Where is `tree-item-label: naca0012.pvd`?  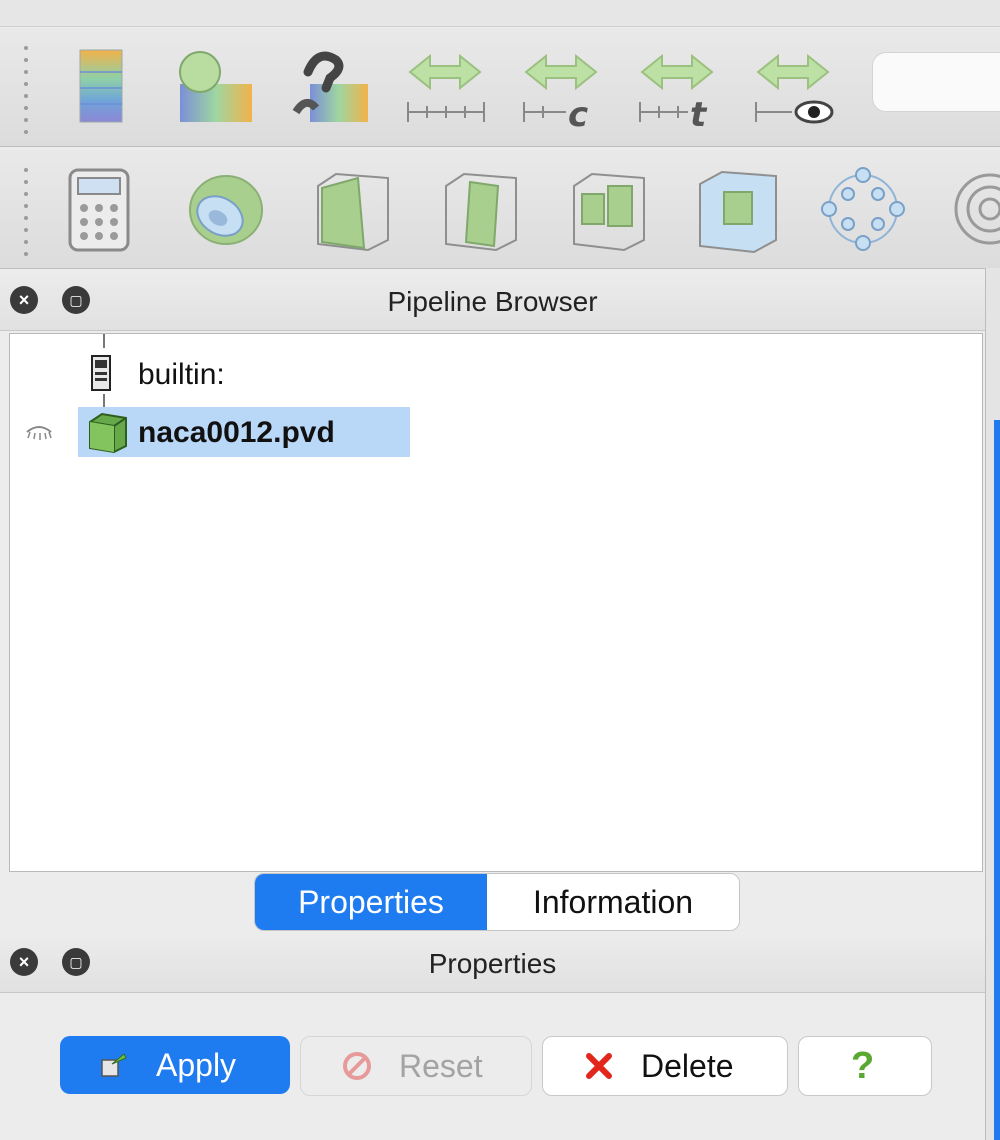 tree-item-label: naca0012.pvd is located at coordinates (236, 432).